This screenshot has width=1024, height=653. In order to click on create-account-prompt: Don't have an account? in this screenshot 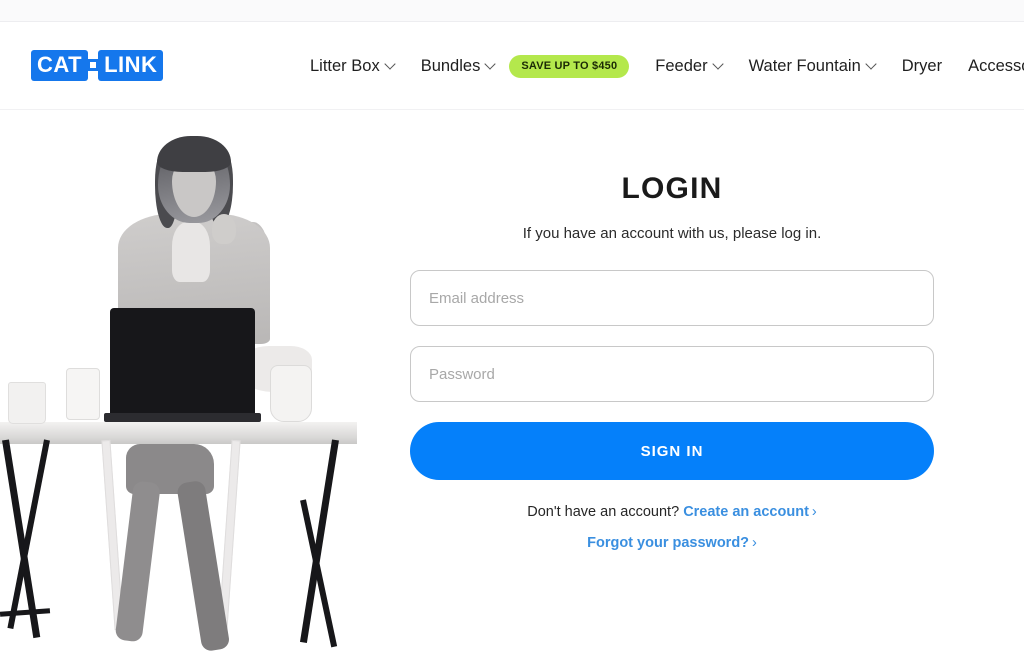, I will do `click(603, 512)`.